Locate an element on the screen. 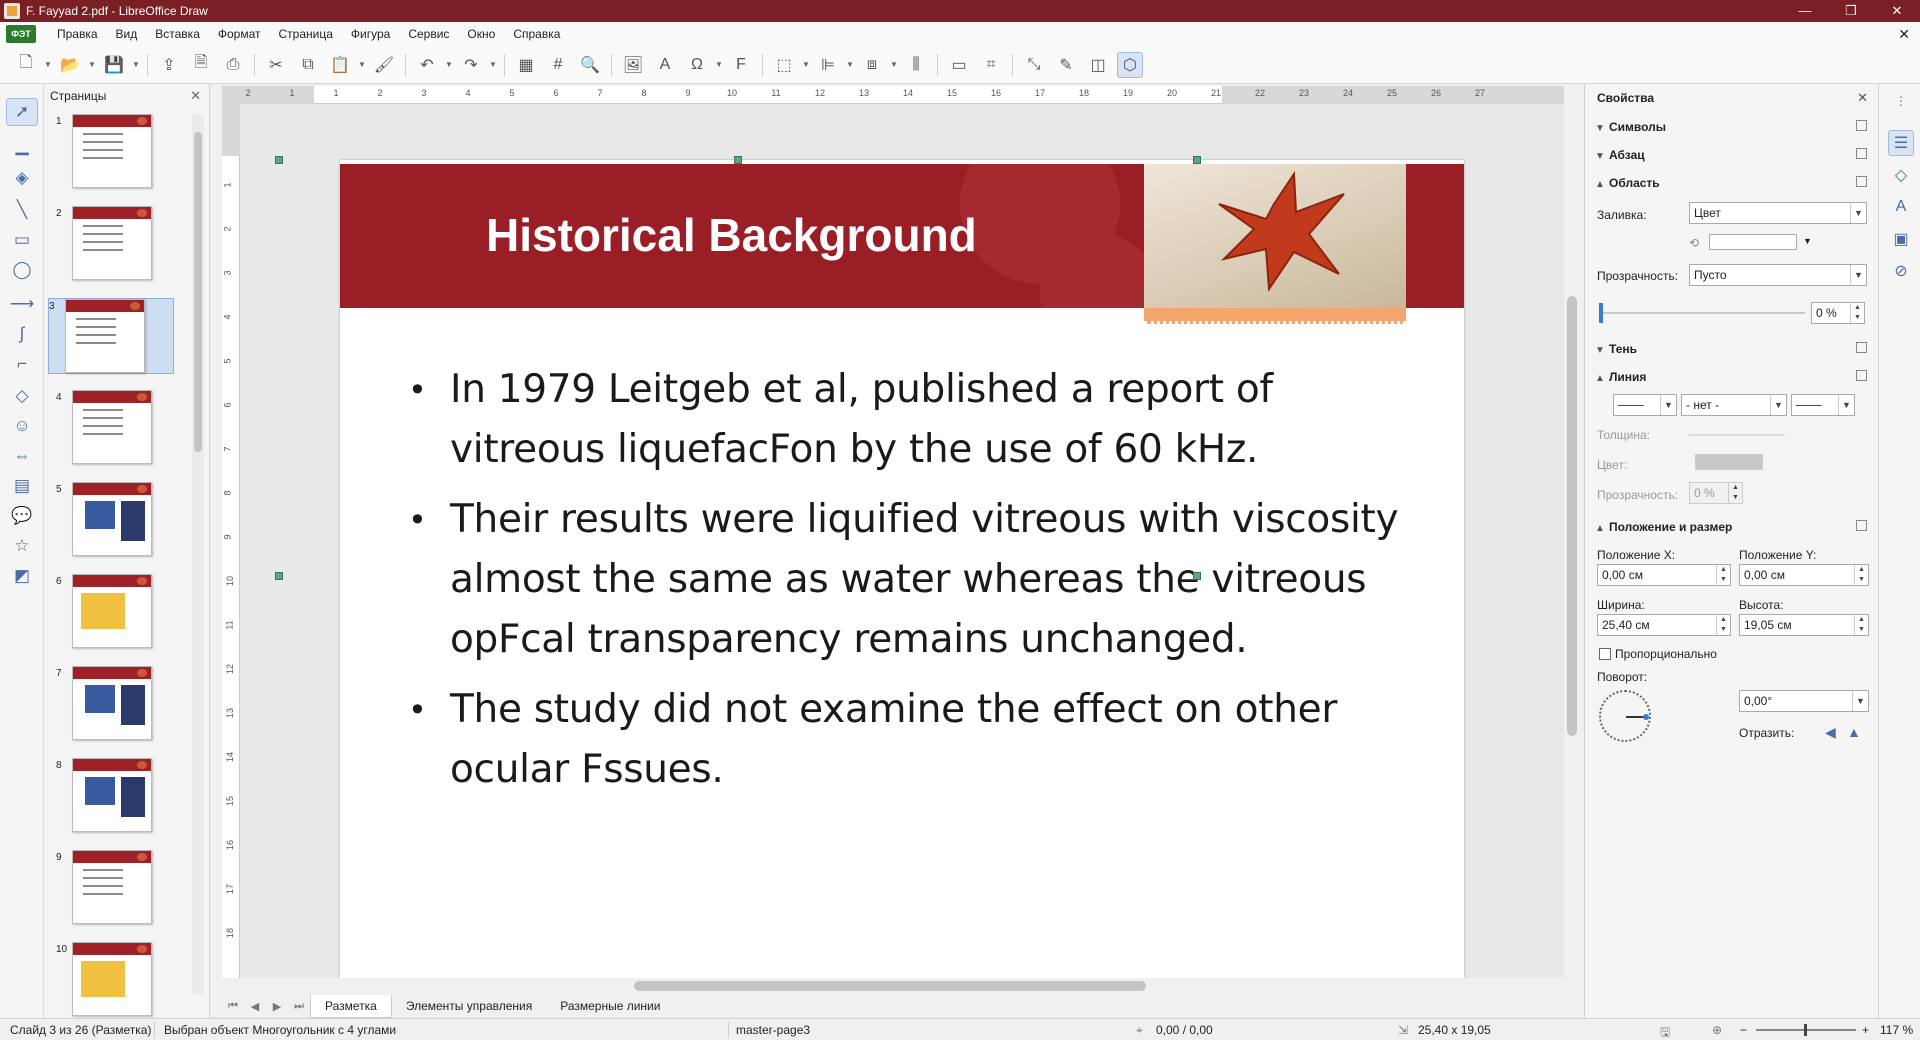 The width and height of the screenshot is (1920, 1040). fill-color-icon: ◈ is located at coordinates (22, 178).